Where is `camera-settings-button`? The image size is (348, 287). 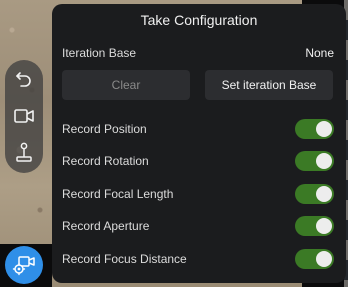
camera-settings-button is located at coordinates (24, 265).